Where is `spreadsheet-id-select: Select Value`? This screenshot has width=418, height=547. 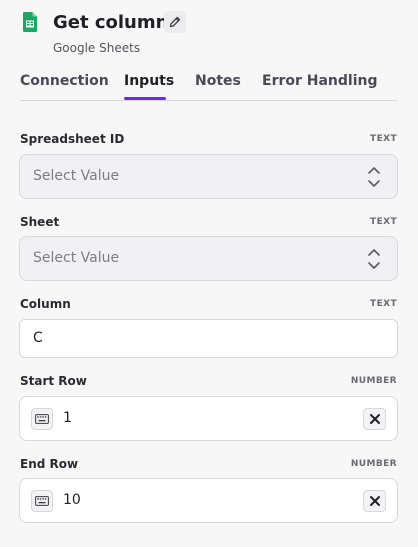
spreadsheet-id-select: Select Value is located at coordinates (208, 176).